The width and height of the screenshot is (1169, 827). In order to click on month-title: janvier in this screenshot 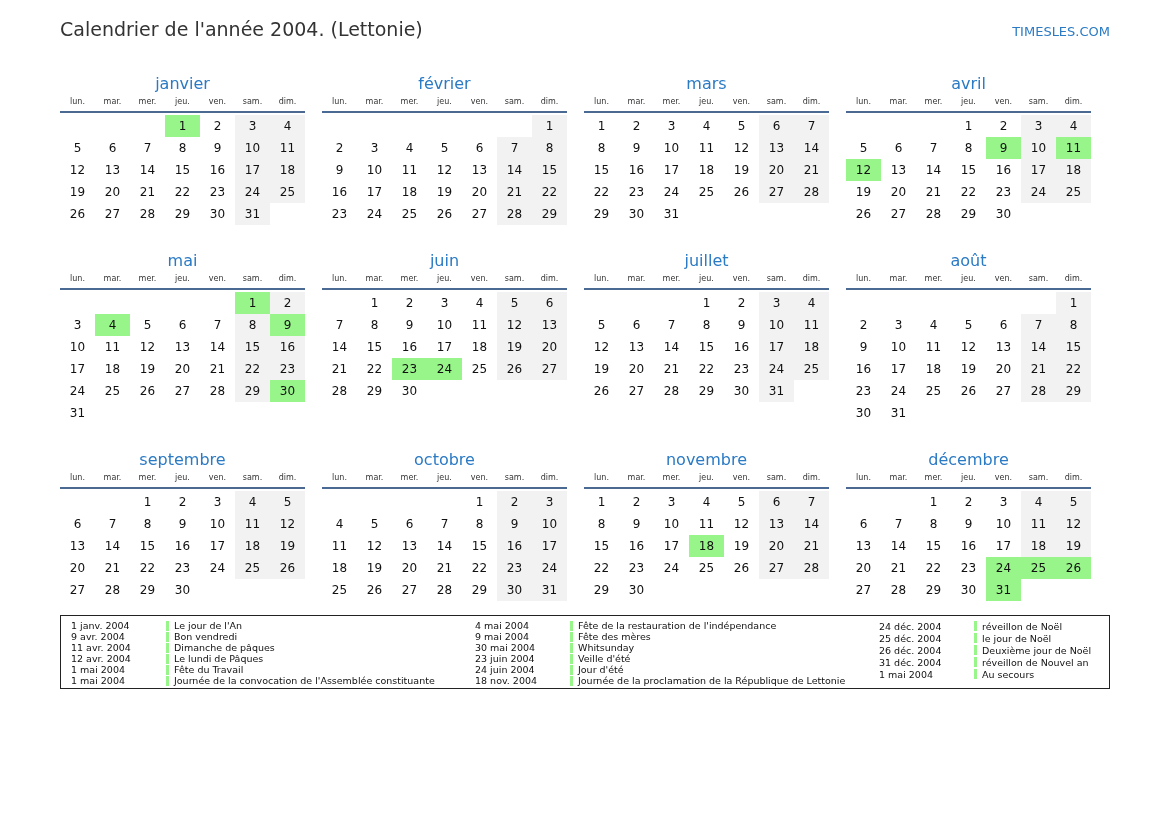, I will do `click(182, 84)`.